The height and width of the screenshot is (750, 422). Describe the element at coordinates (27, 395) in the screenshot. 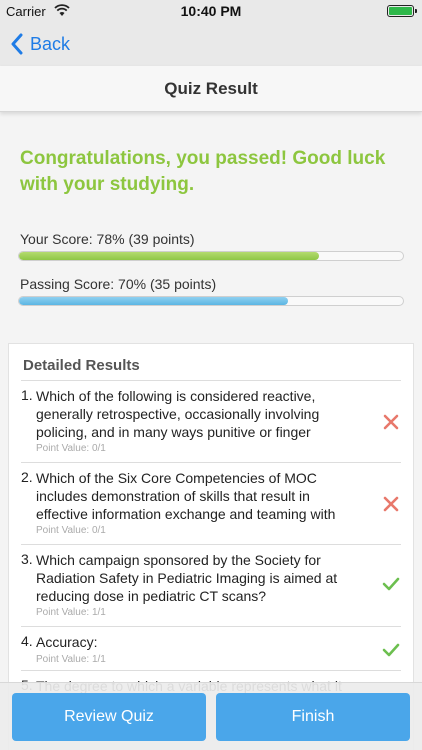

I see `question-number: 1.` at that location.